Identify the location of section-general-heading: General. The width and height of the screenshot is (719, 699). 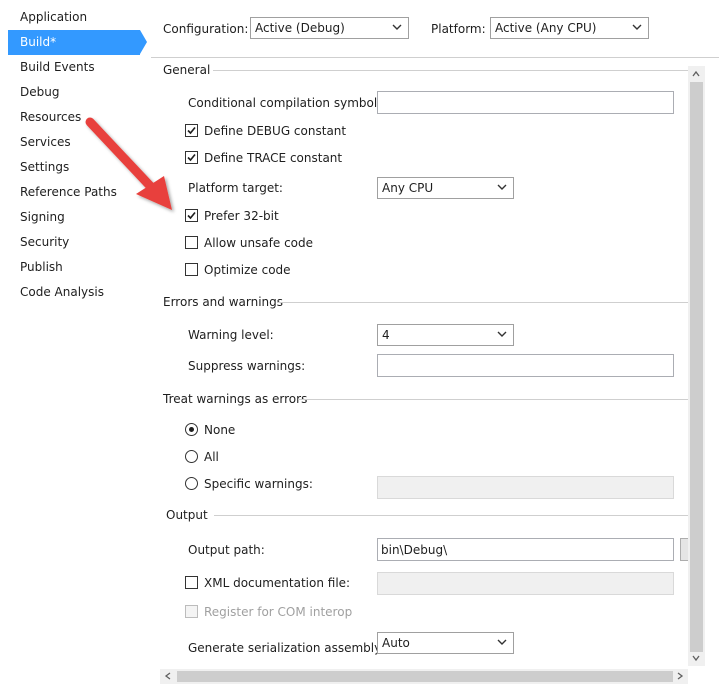
(187, 70).